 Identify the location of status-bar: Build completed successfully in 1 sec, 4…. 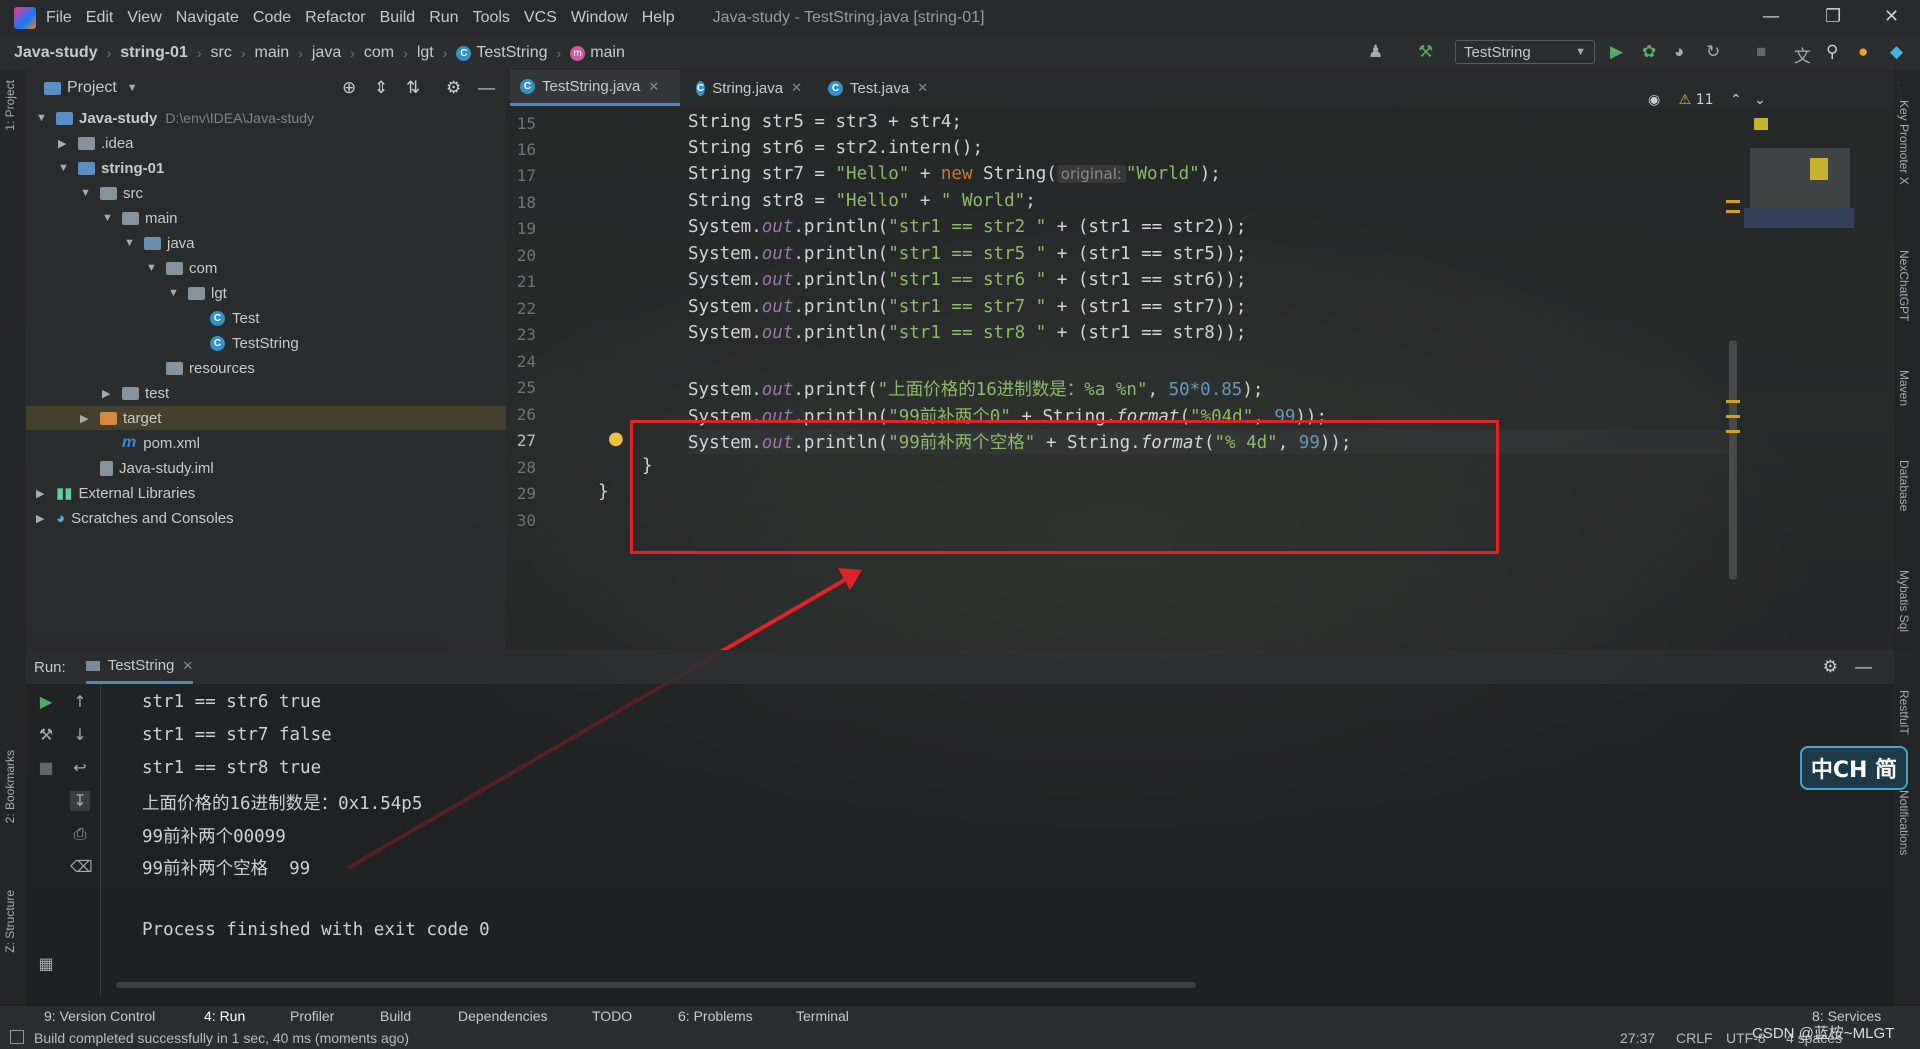
(960, 1037).